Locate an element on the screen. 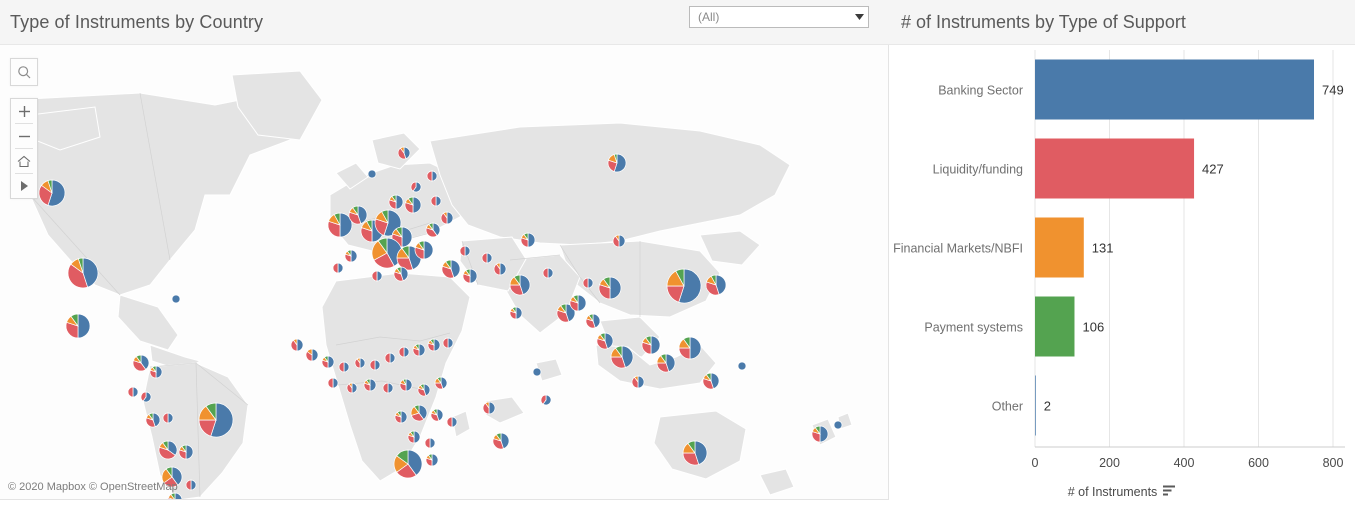  map-zoom-controls is located at coordinates (24, 148).